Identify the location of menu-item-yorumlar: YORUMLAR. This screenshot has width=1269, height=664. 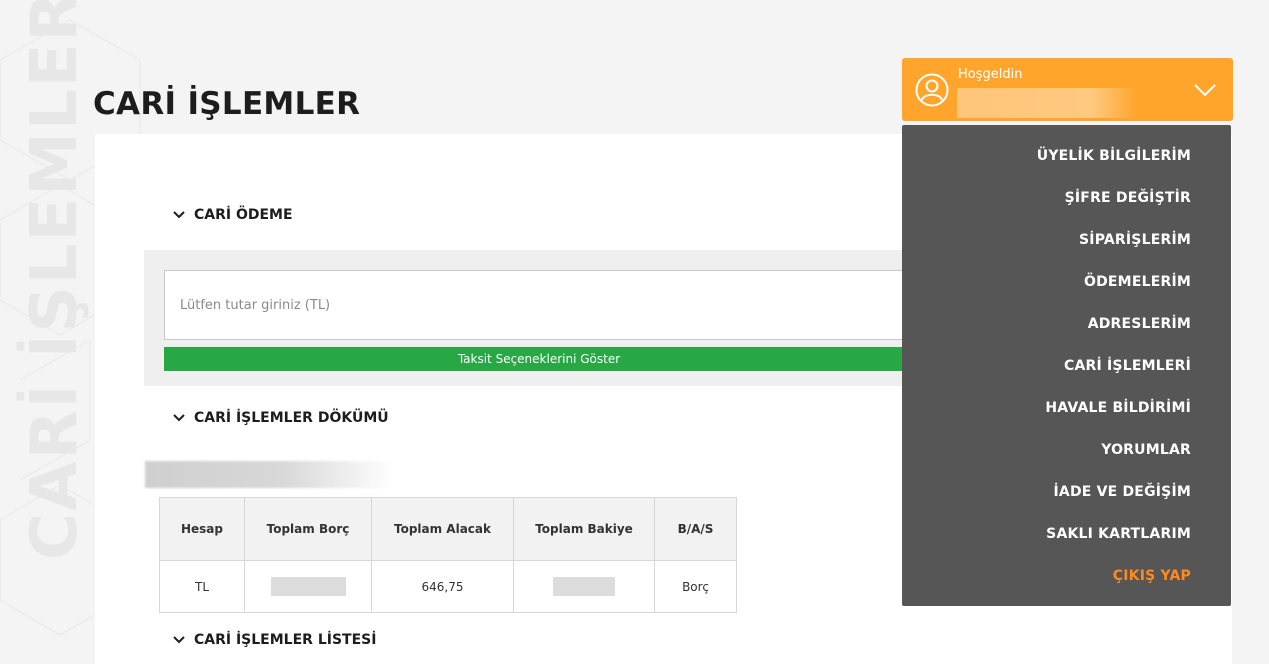
(1146, 450).